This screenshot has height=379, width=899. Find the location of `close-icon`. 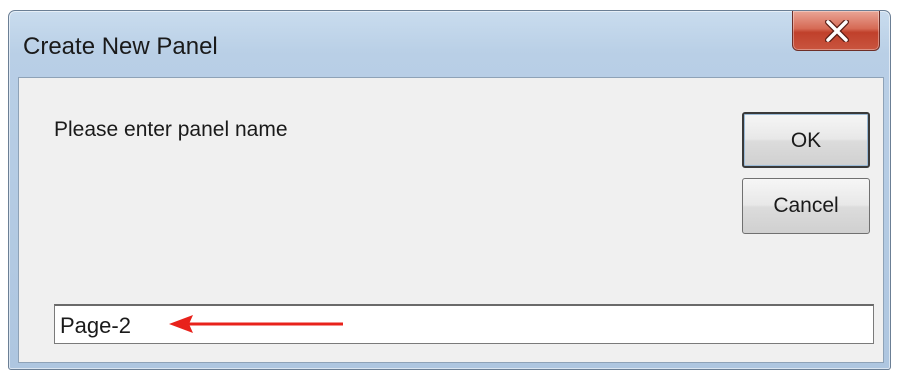

close-icon is located at coordinates (837, 31).